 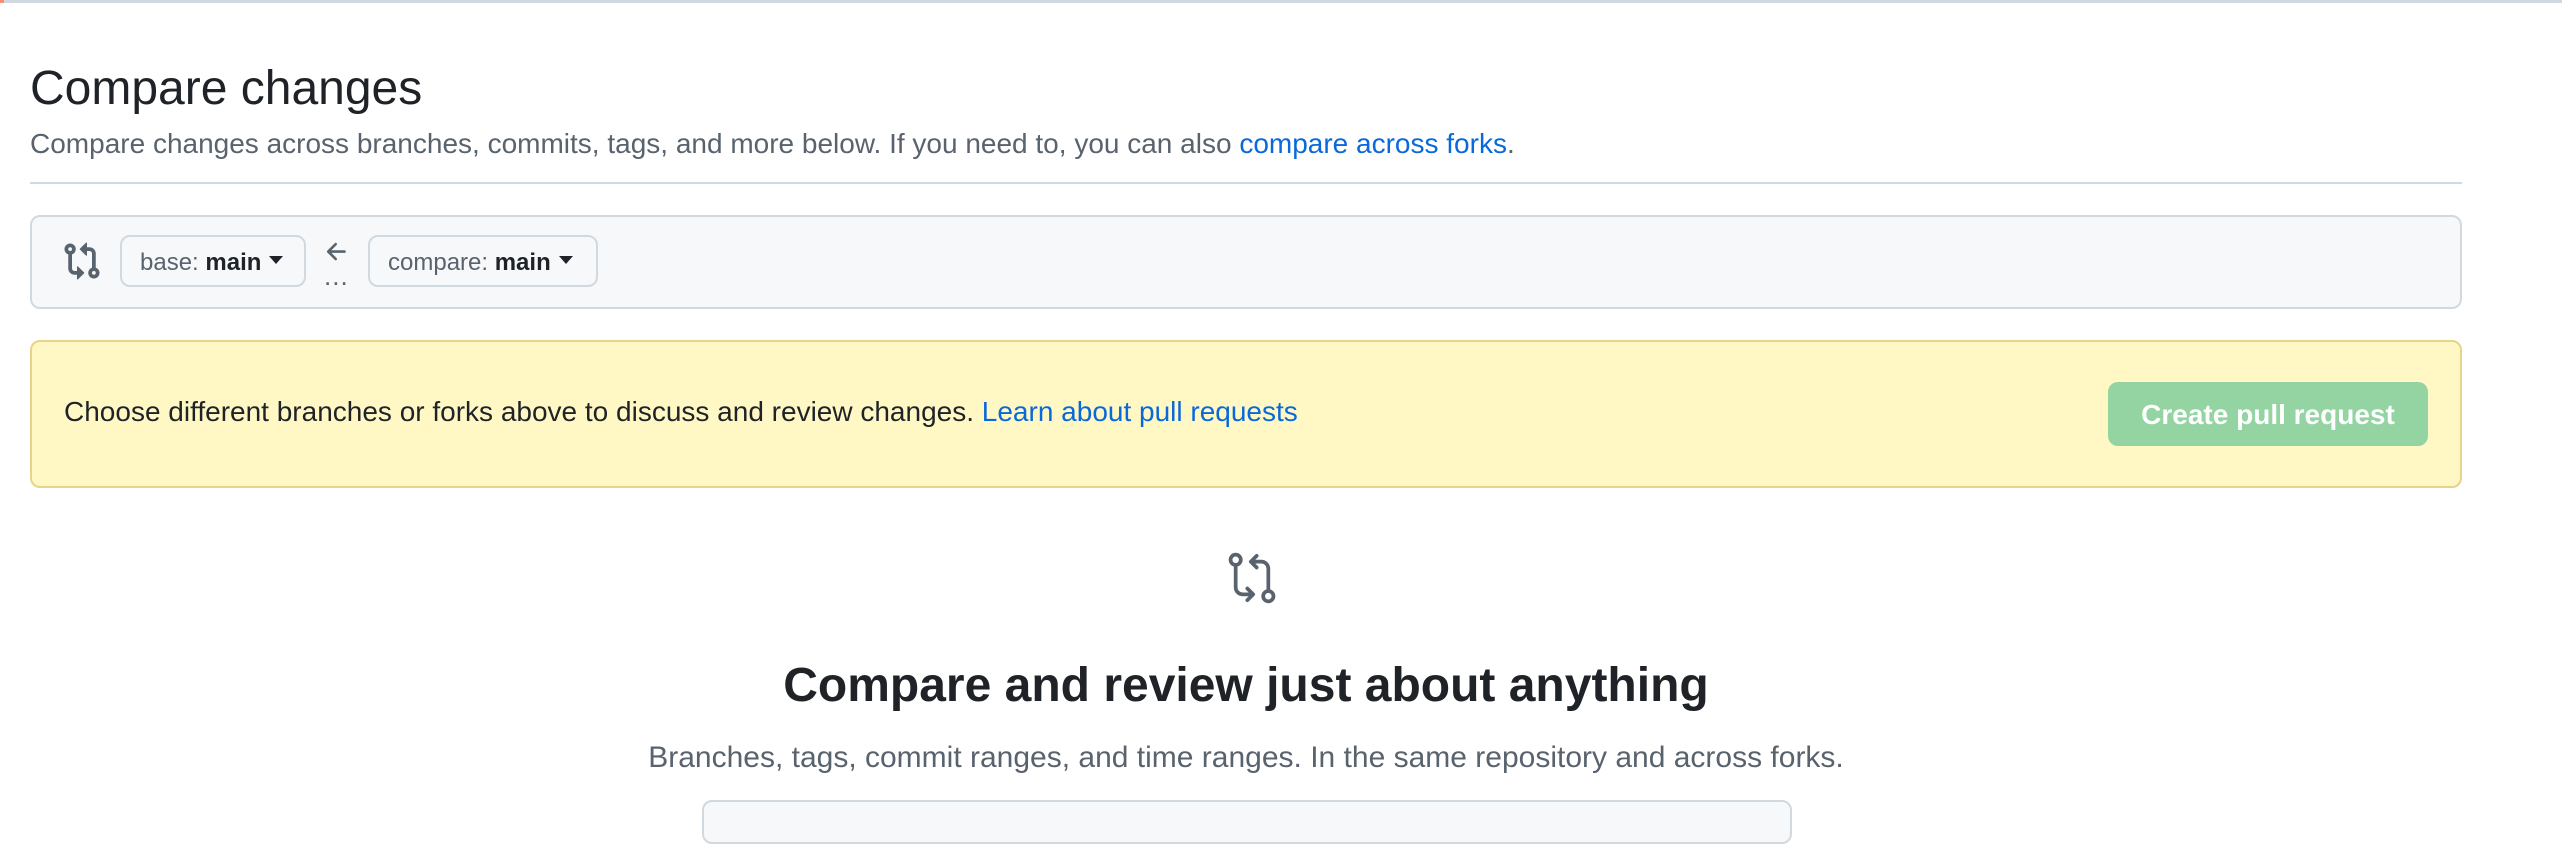 I want to click on compare-branch-button: compare: main, so click(x=483, y=261).